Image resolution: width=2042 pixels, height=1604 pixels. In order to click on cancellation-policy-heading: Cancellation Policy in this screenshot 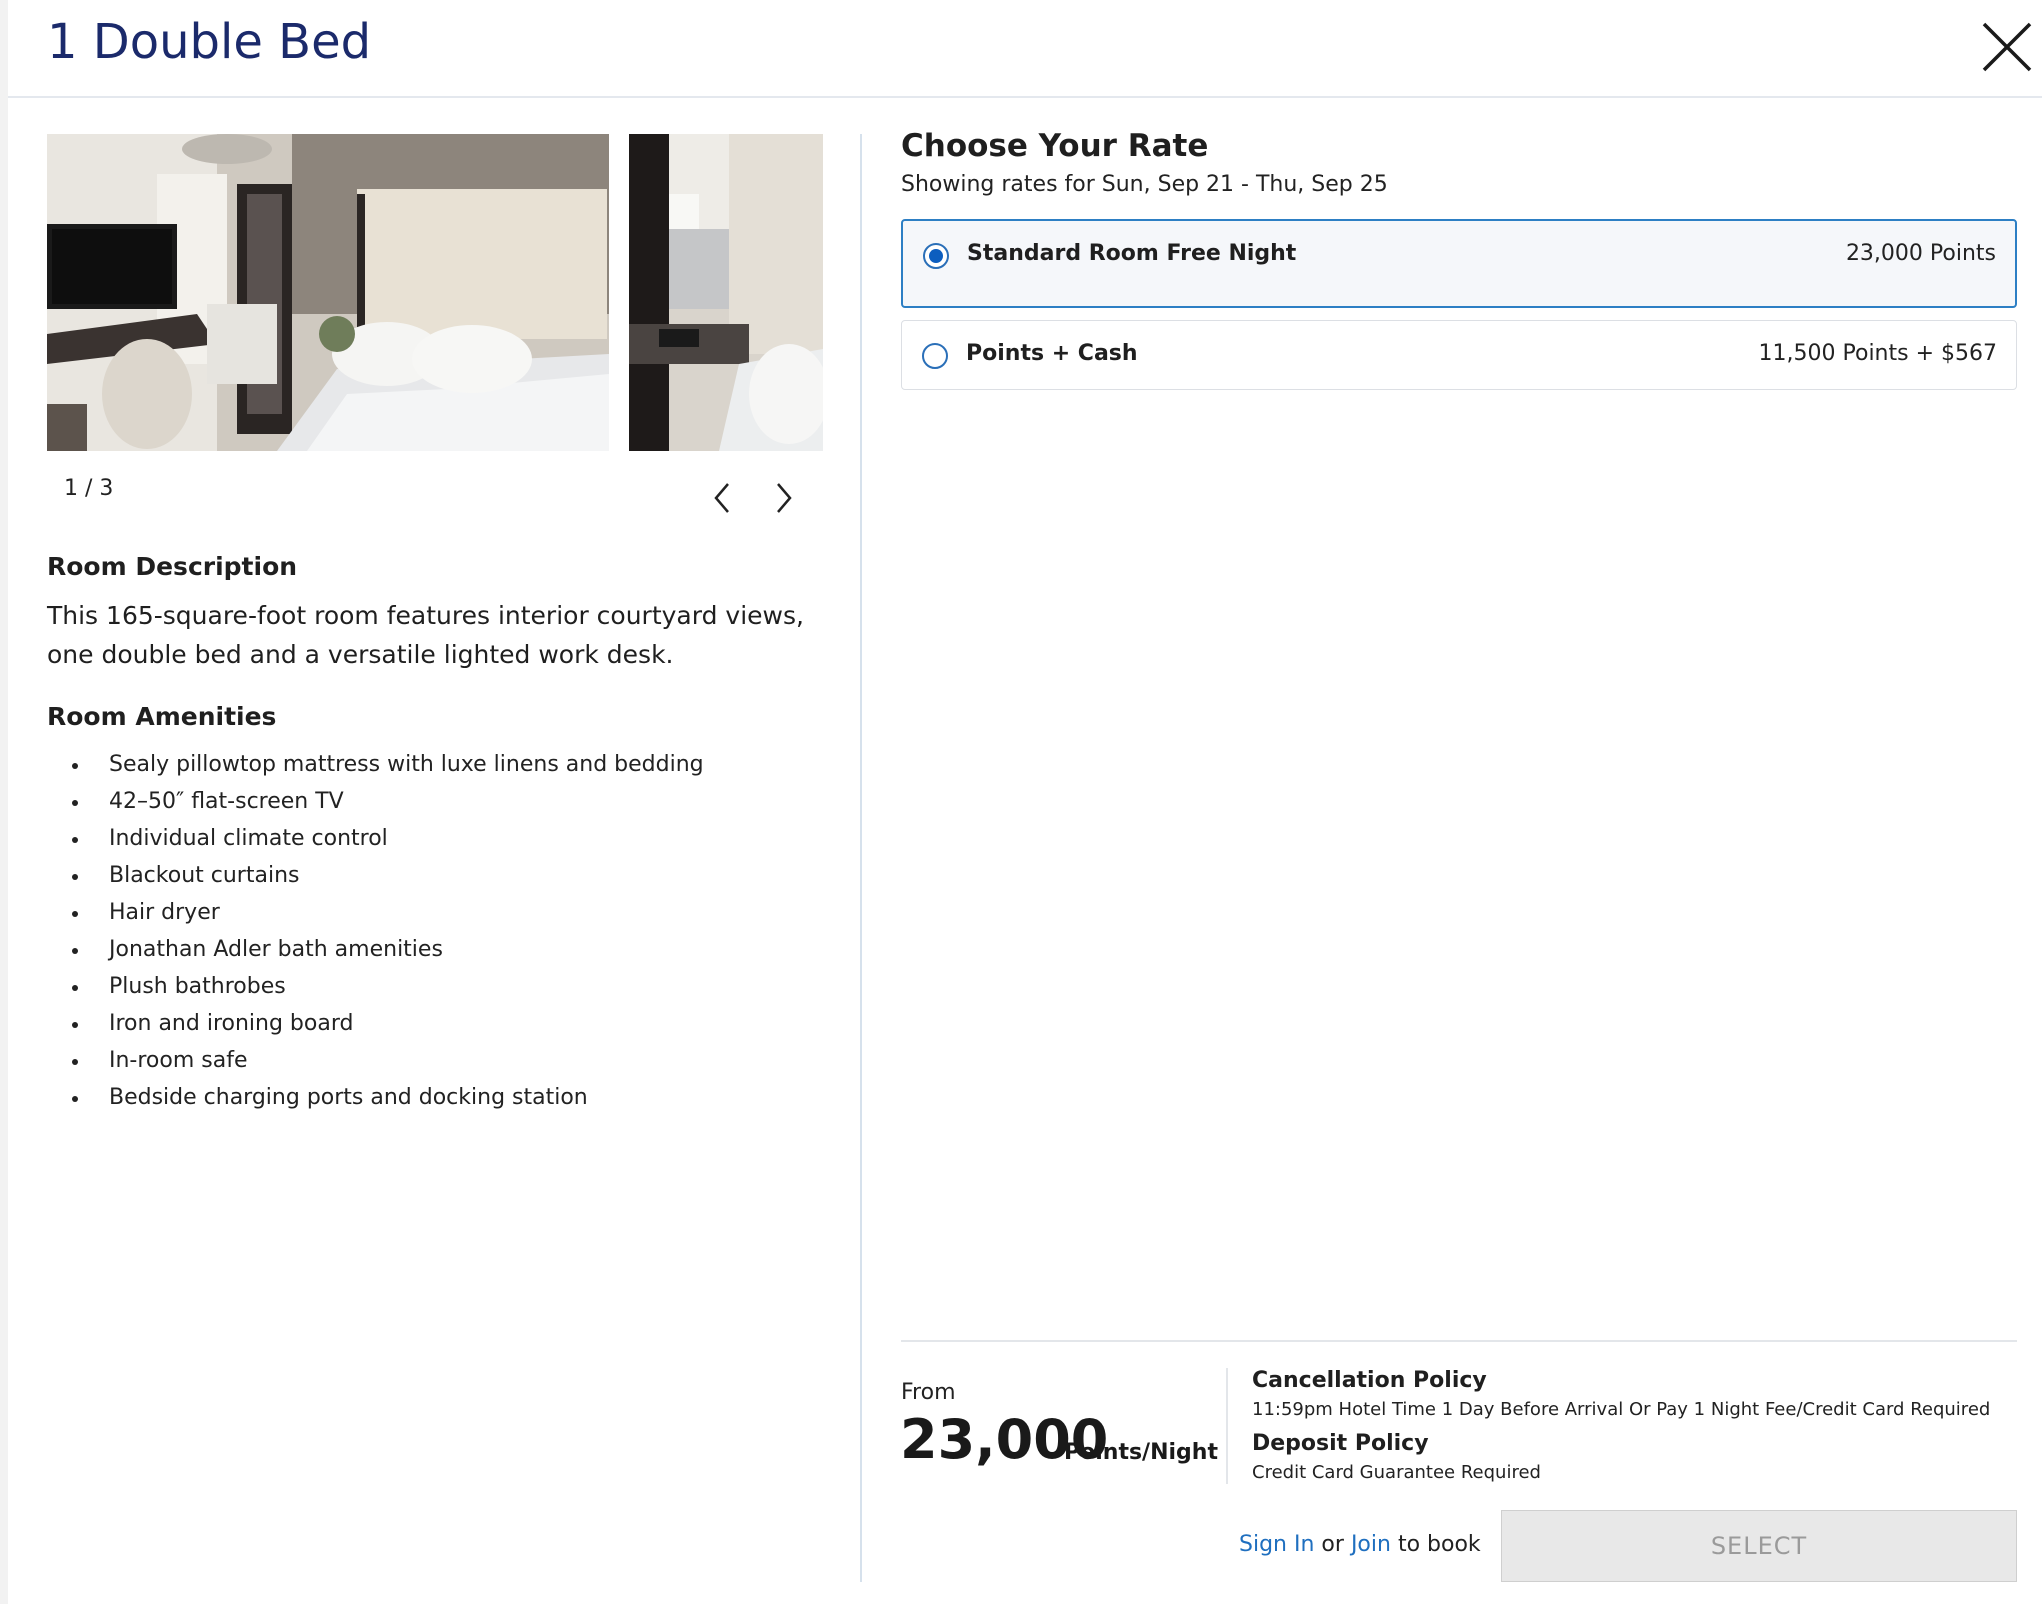, I will do `click(1369, 1380)`.